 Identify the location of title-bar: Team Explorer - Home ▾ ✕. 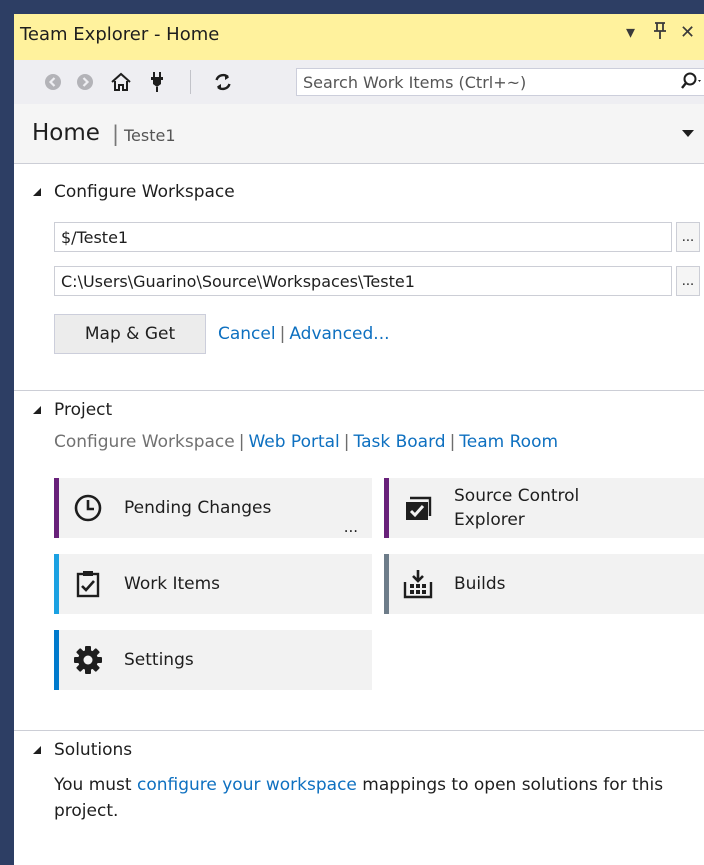
(359, 37).